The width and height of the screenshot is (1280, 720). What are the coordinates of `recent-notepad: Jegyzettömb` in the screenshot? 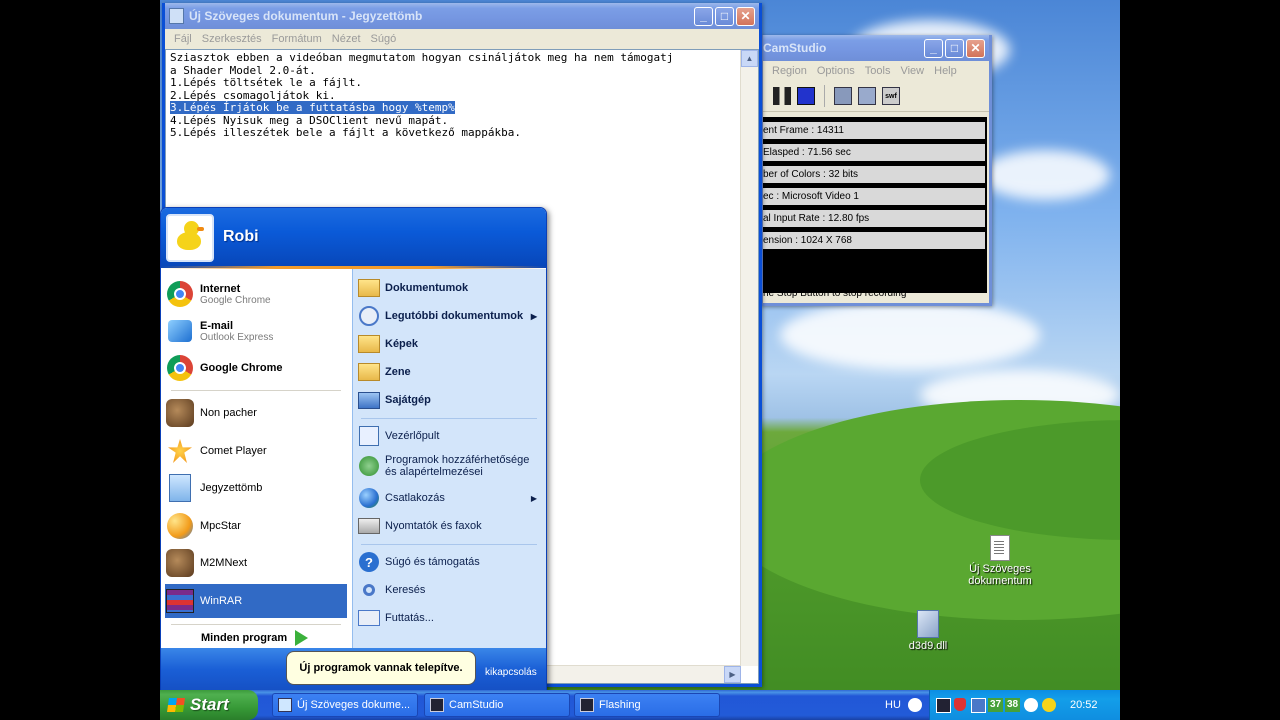 It's located at (256, 488).